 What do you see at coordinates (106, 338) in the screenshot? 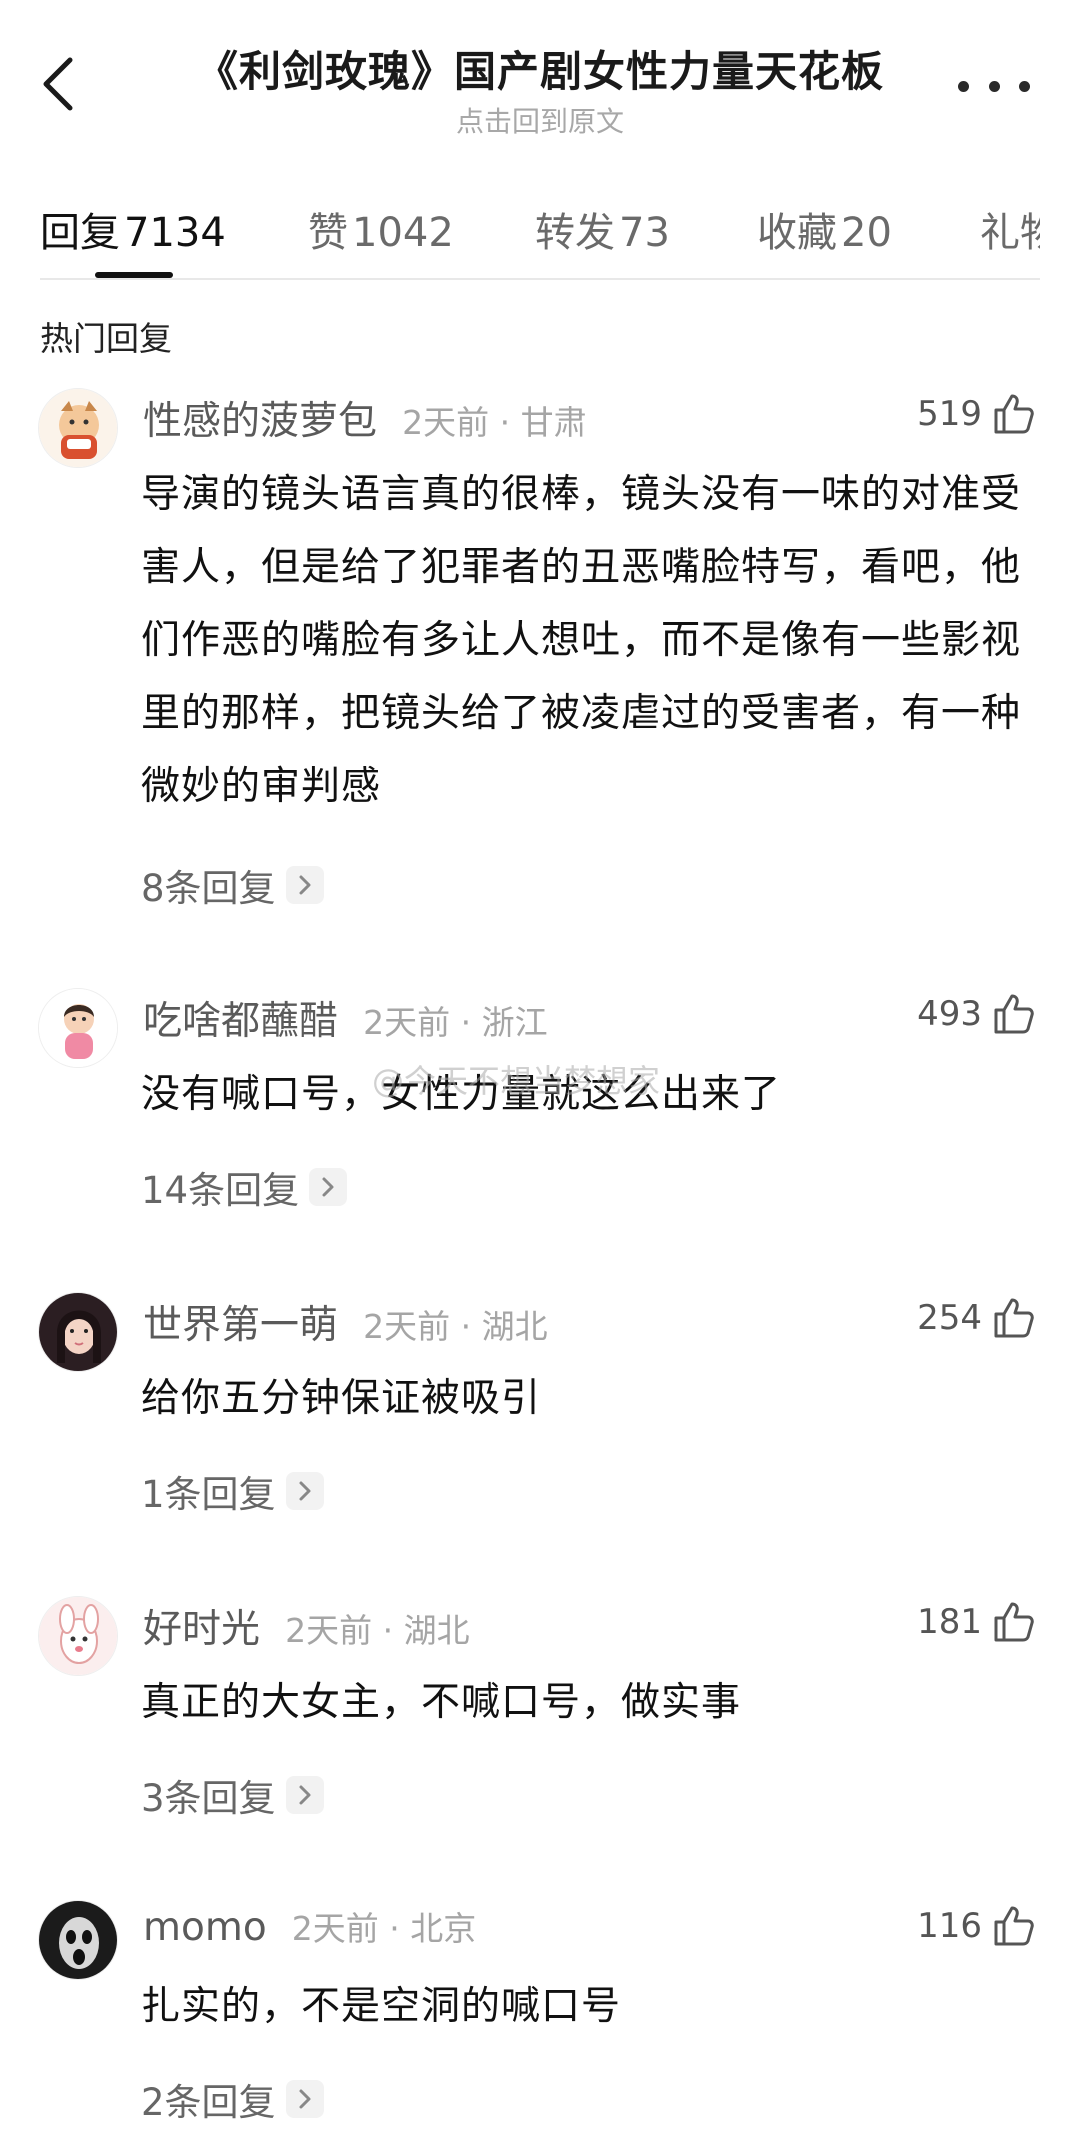
I see `hot-replies-heading: 热门回复` at bounding box center [106, 338].